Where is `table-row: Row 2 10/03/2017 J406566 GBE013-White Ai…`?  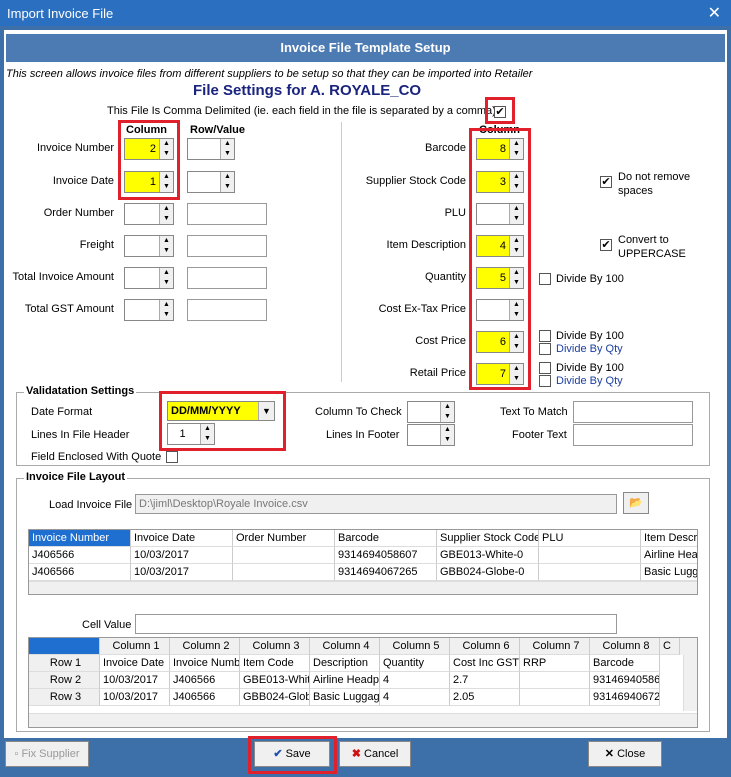
table-row: Row 2 10/03/2017 J406566 GBE013-White Ai… is located at coordinates (363, 680).